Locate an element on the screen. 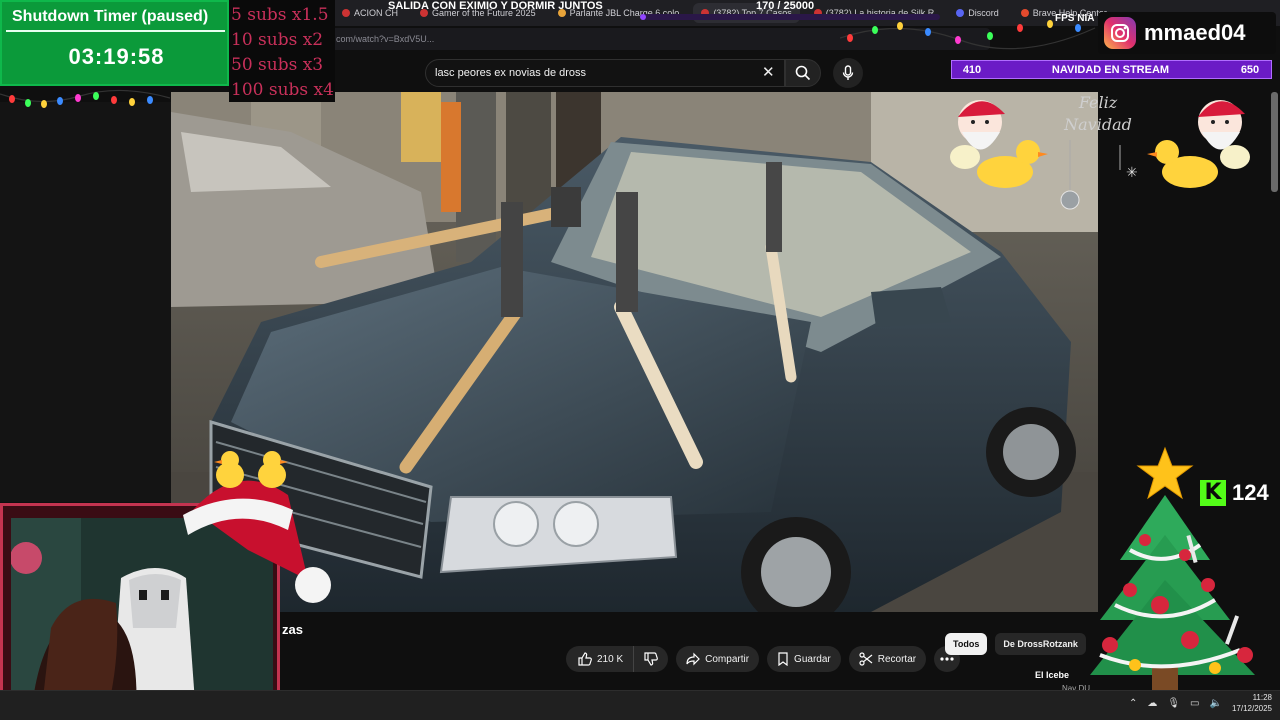 The width and height of the screenshot is (1280, 720). light-bulbs is located at coordinates (81, 100).